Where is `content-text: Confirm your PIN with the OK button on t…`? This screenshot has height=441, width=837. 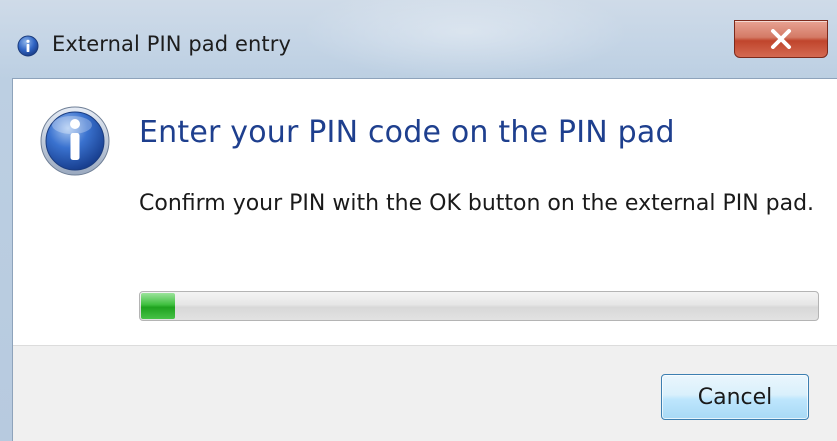 content-text: Confirm your PIN with the OK button on t… is located at coordinates (477, 203).